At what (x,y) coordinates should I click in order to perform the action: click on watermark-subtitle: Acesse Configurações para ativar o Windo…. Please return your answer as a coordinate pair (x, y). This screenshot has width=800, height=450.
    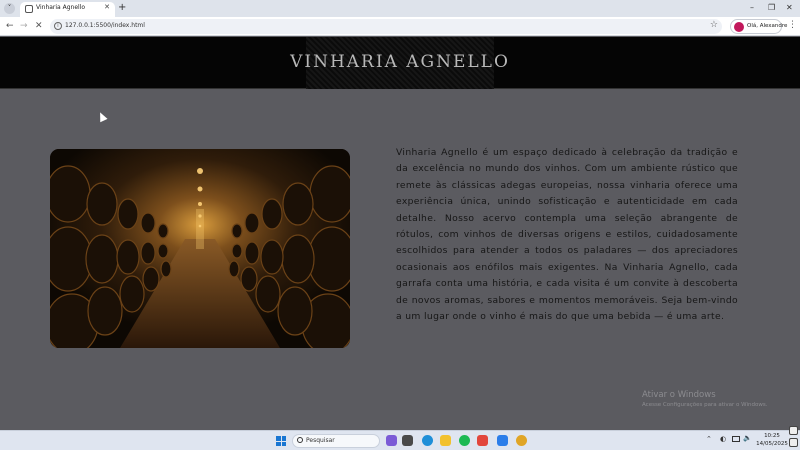
    Looking at the image, I should click on (705, 405).